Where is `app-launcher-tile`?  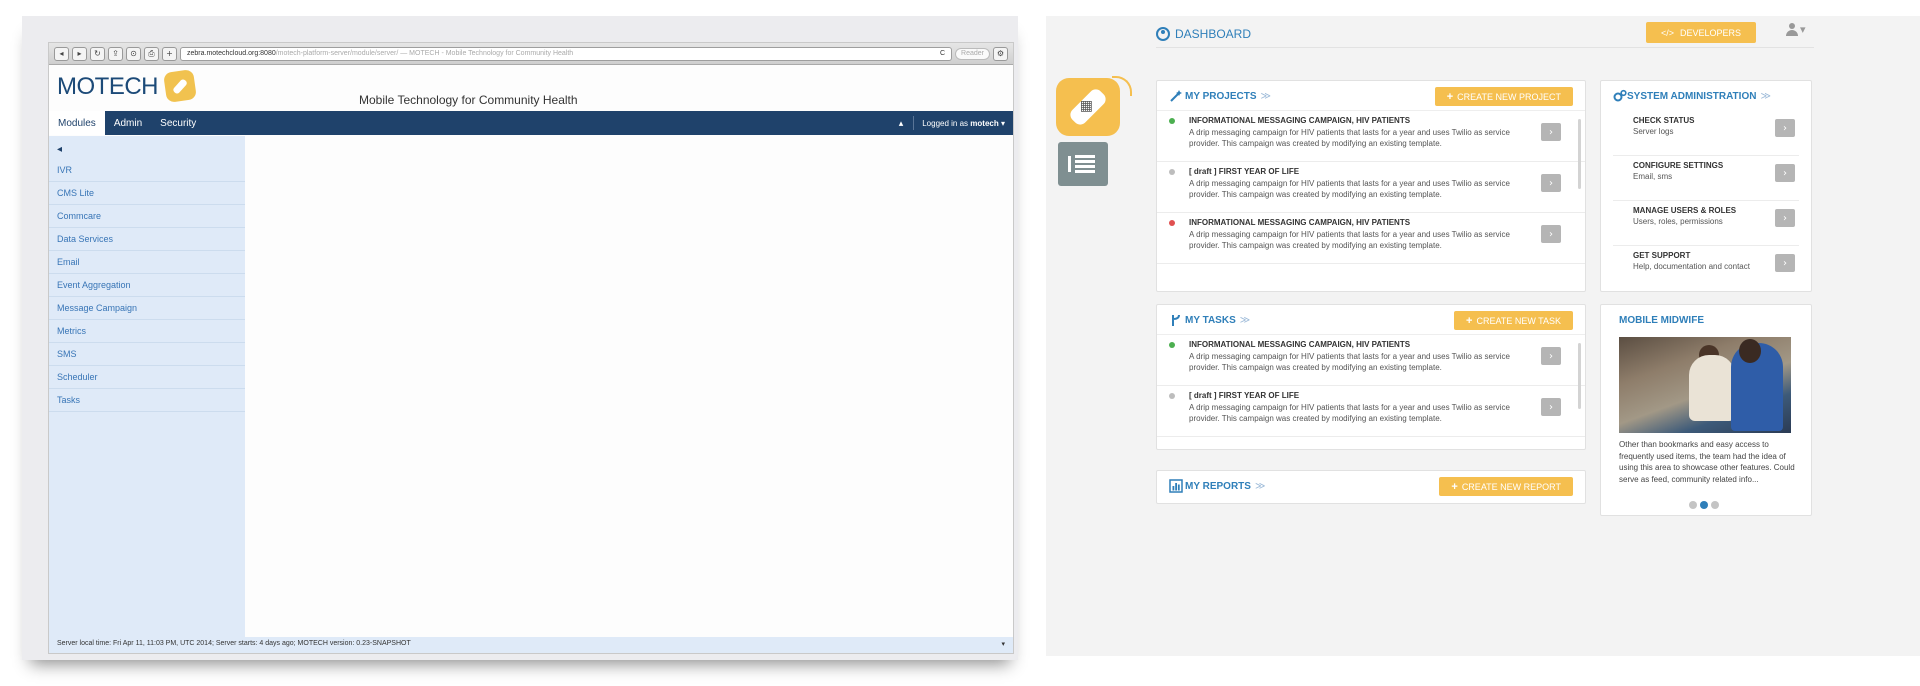 app-launcher-tile is located at coordinates (1094, 106).